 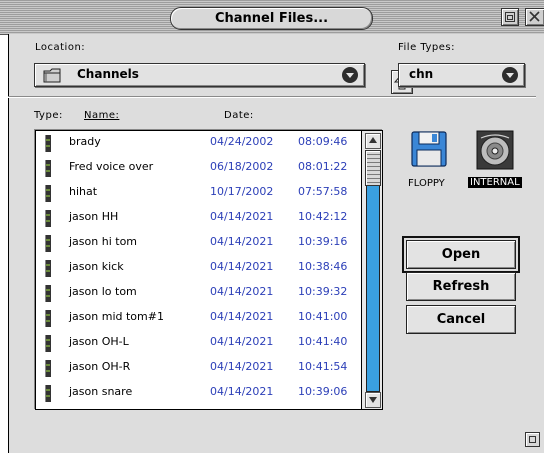 I want to click on file-time: 10:39:06, so click(x=323, y=391).